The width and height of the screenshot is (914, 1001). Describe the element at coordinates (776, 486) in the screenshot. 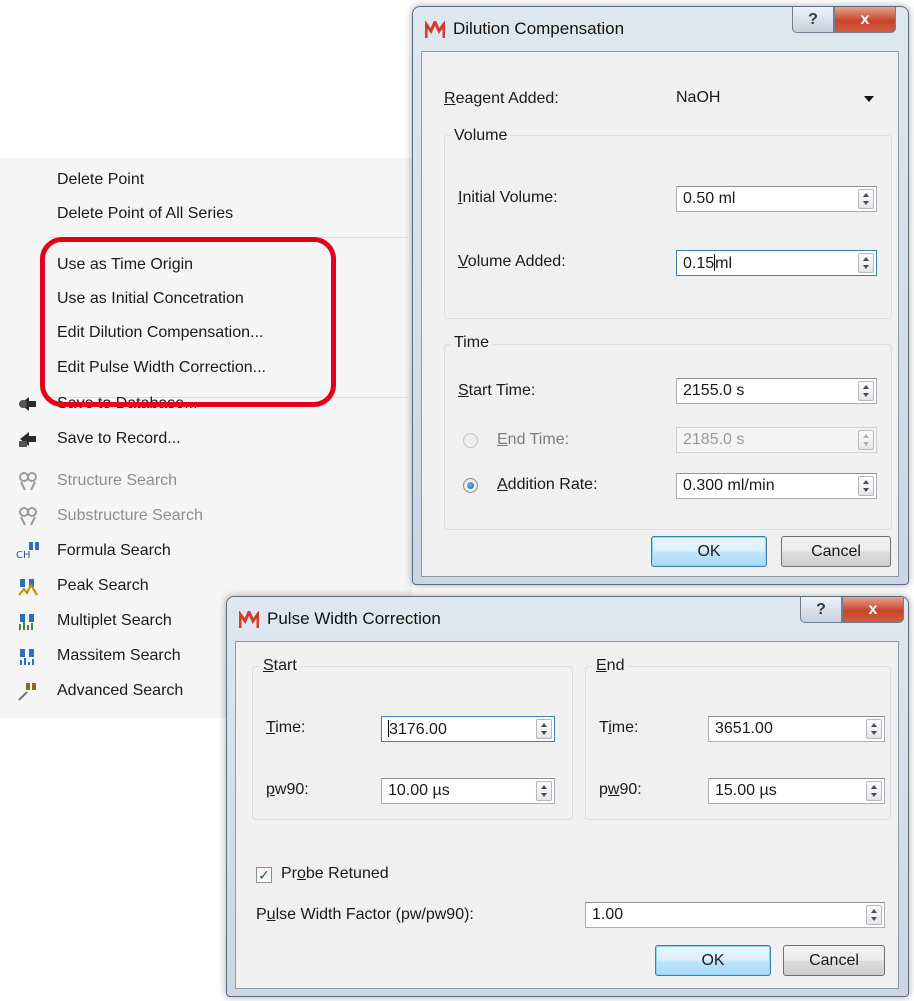

I see `addition-rate-input: 0.300 ml/min` at that location.